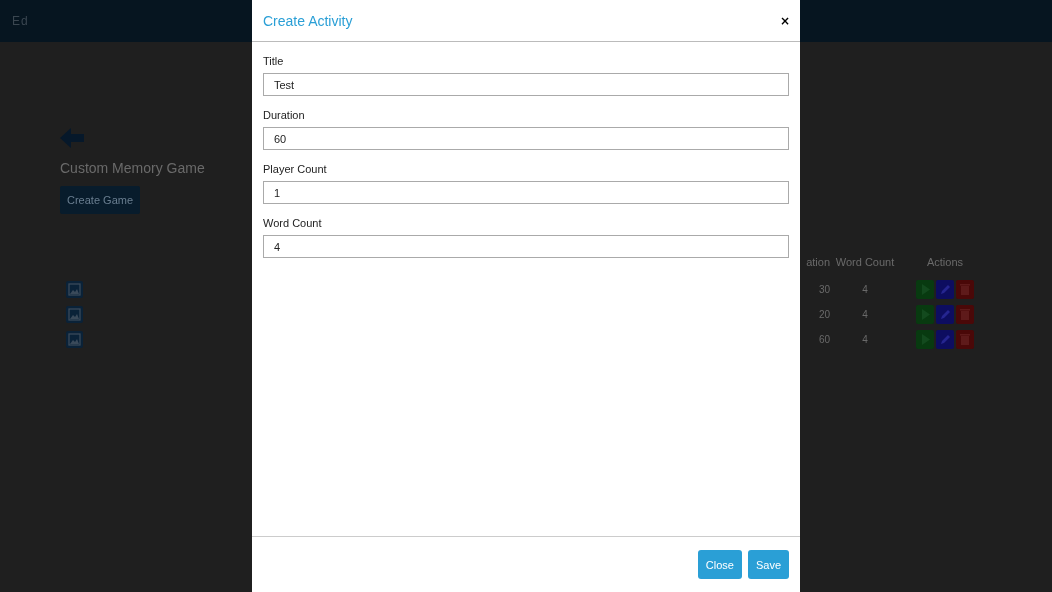 The image size is (1052, 592). Describe the element at coordinates (823, 289) in the screenshot. I see `table-cell-text: 30` at that location.